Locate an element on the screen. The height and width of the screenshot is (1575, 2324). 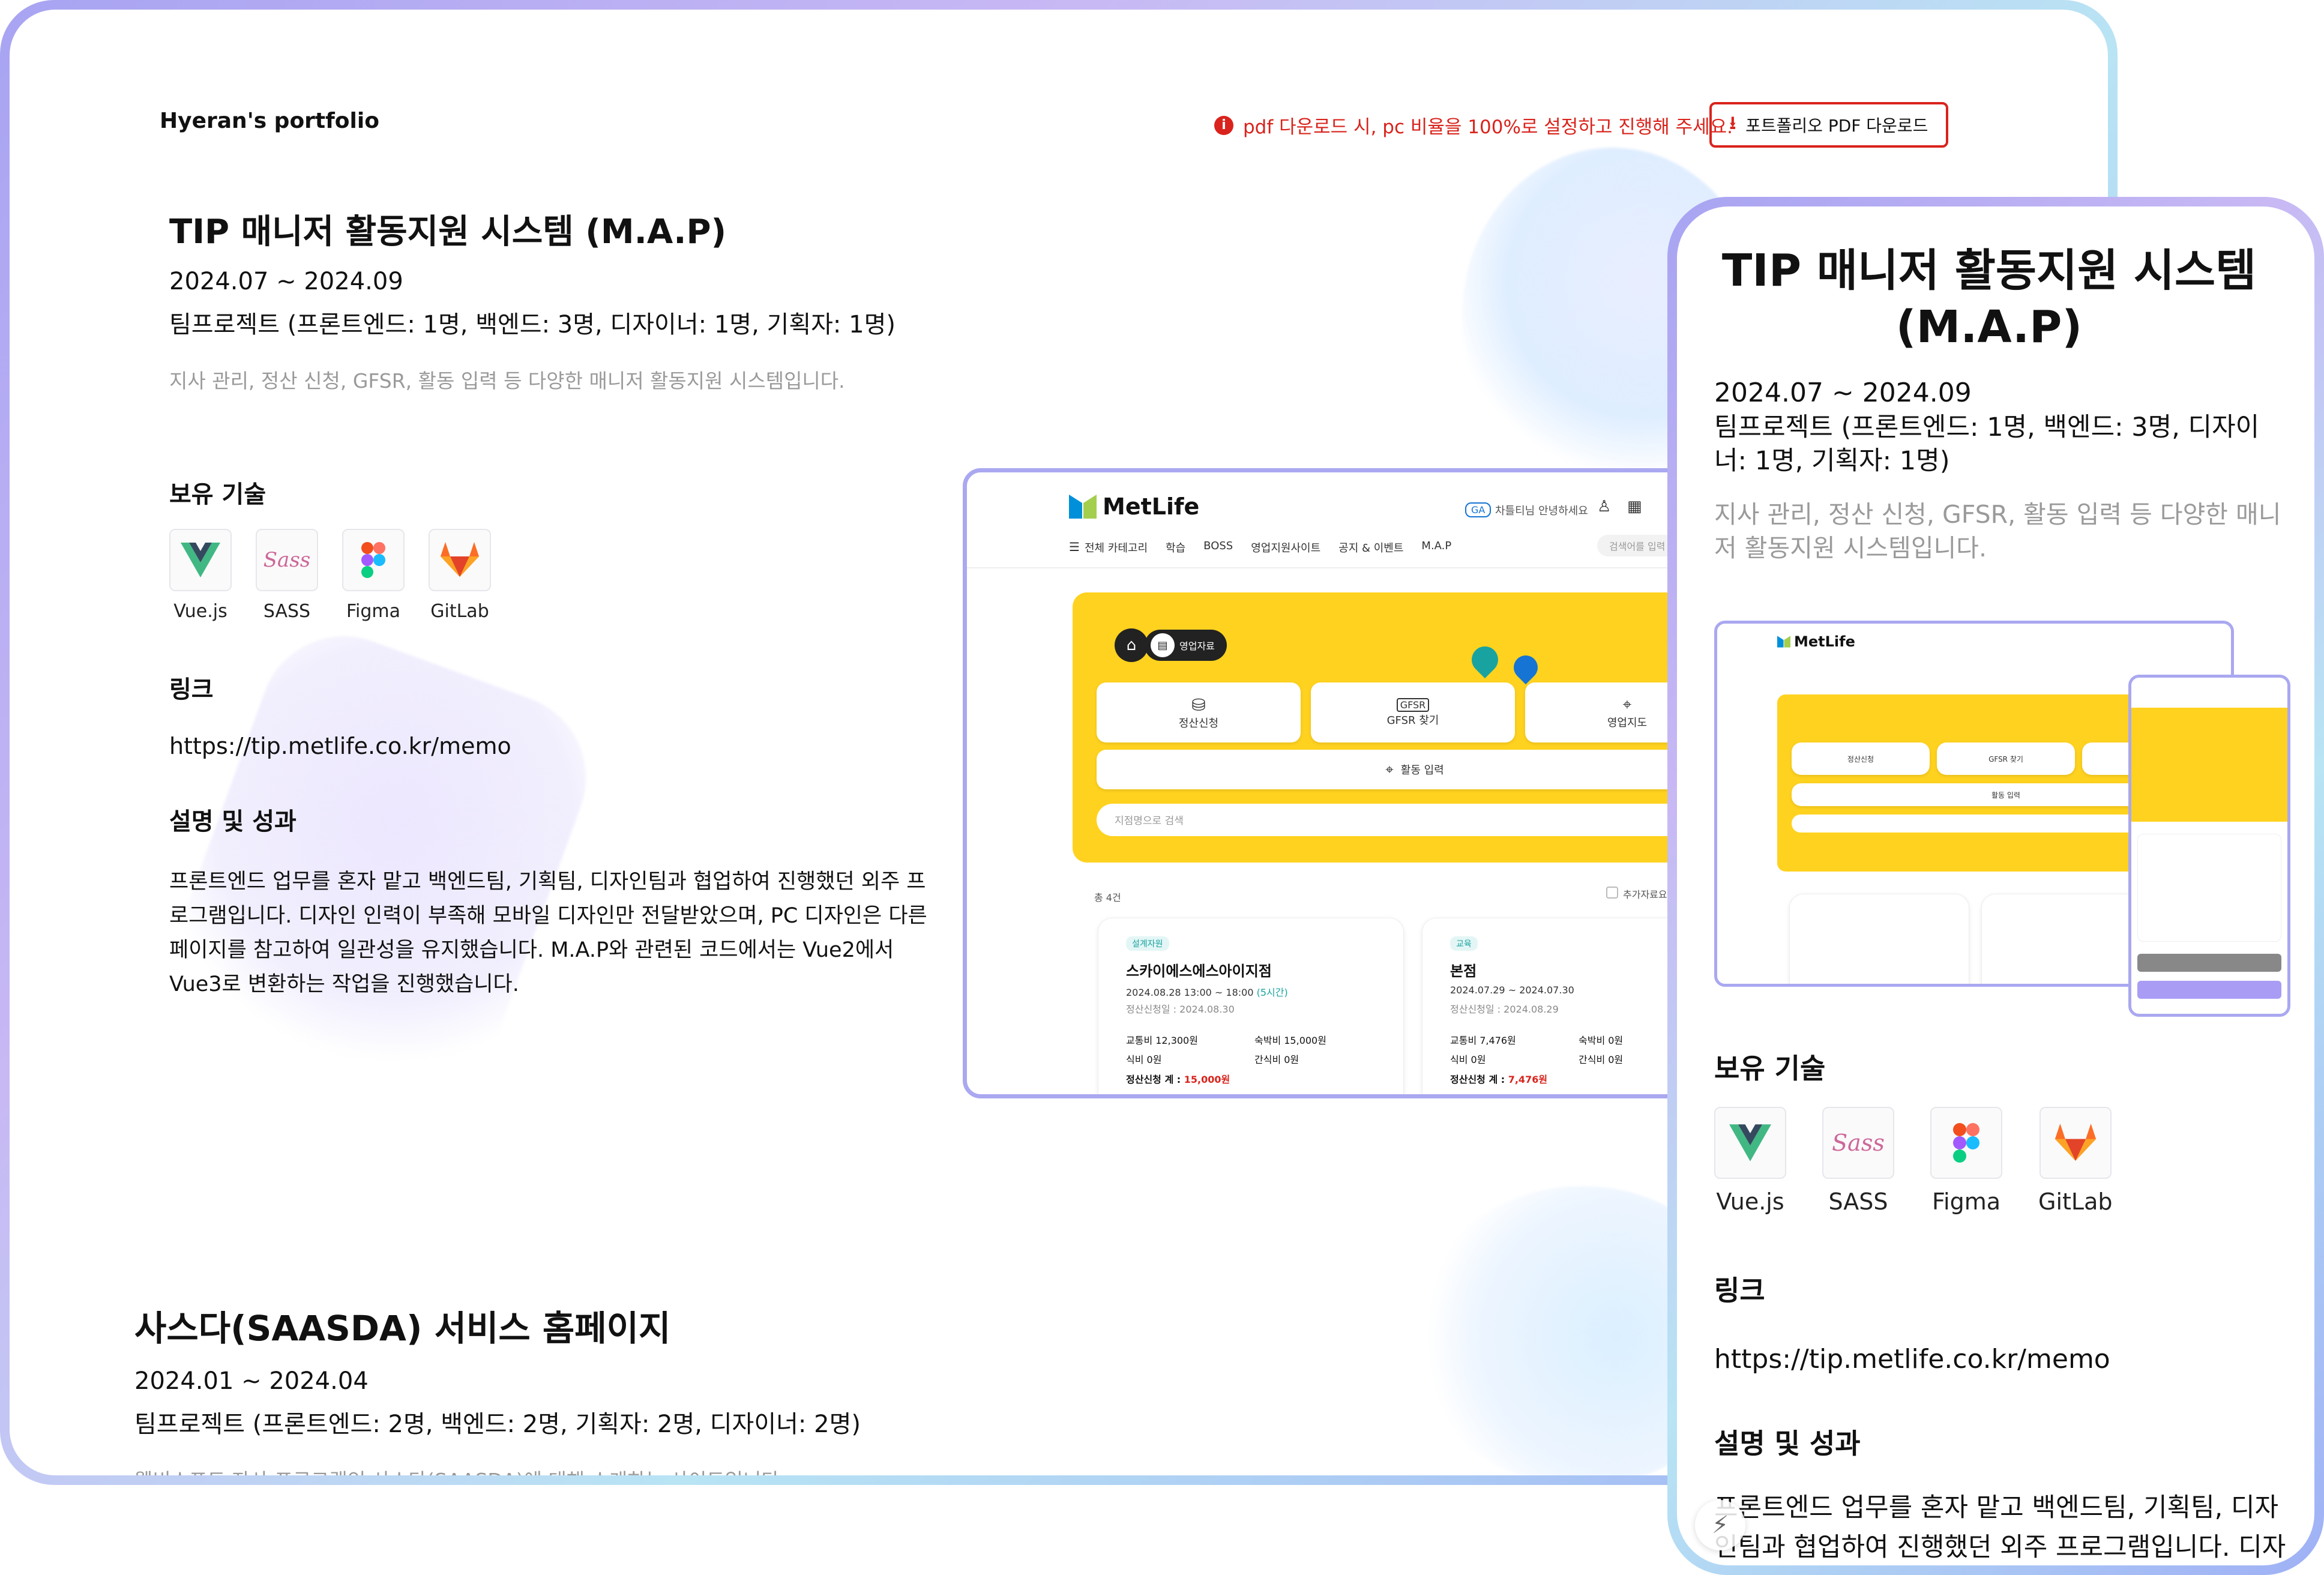
nav-sales-site: 영업지원사이트 is located at coordinates (1285, 547).